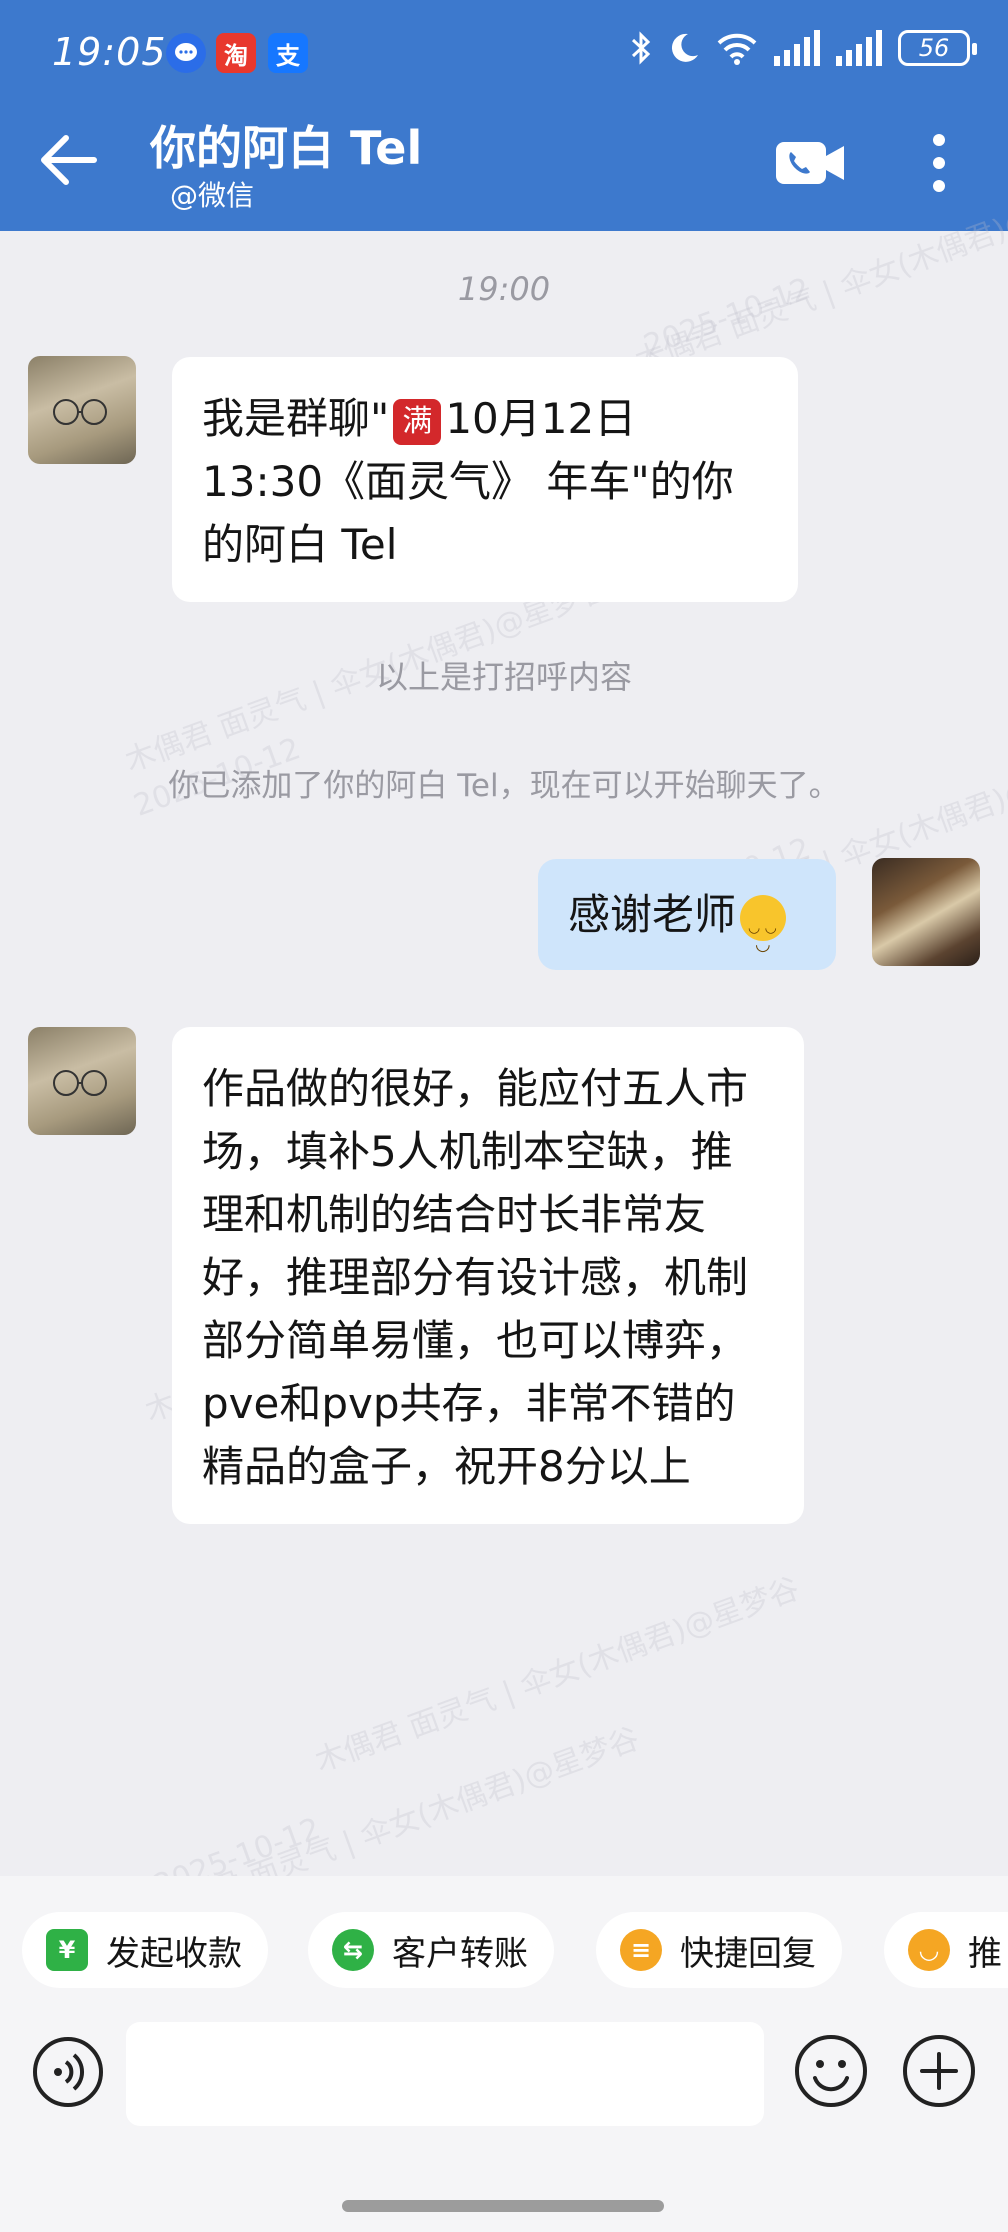 The width and height of the screenshot is (1008, 2232). I want to click on chat-subtitle: @微信, so click(212, 195).